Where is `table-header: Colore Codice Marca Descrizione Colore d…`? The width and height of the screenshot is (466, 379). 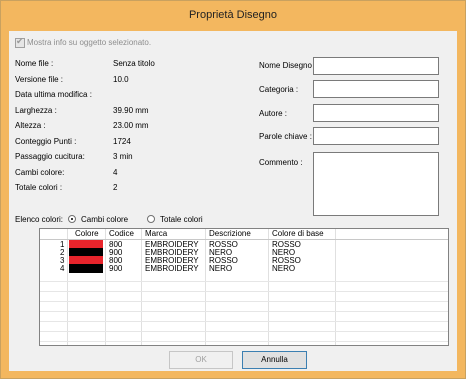 table-header: Colore Codice Marca Descrizione Colore d… is located at coordinates (244, 233).